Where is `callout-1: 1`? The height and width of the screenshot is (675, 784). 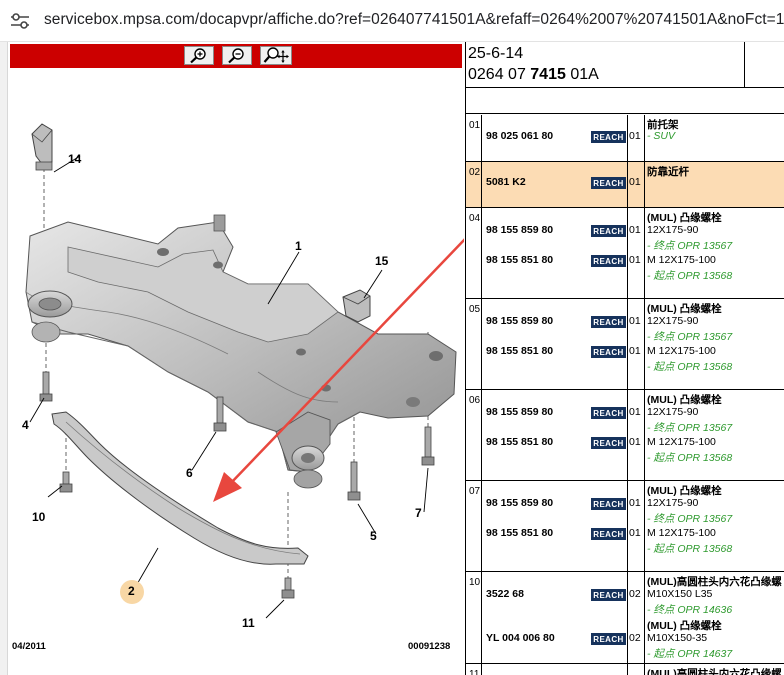
callout-1: 1 is located at coordinates (298, 246).